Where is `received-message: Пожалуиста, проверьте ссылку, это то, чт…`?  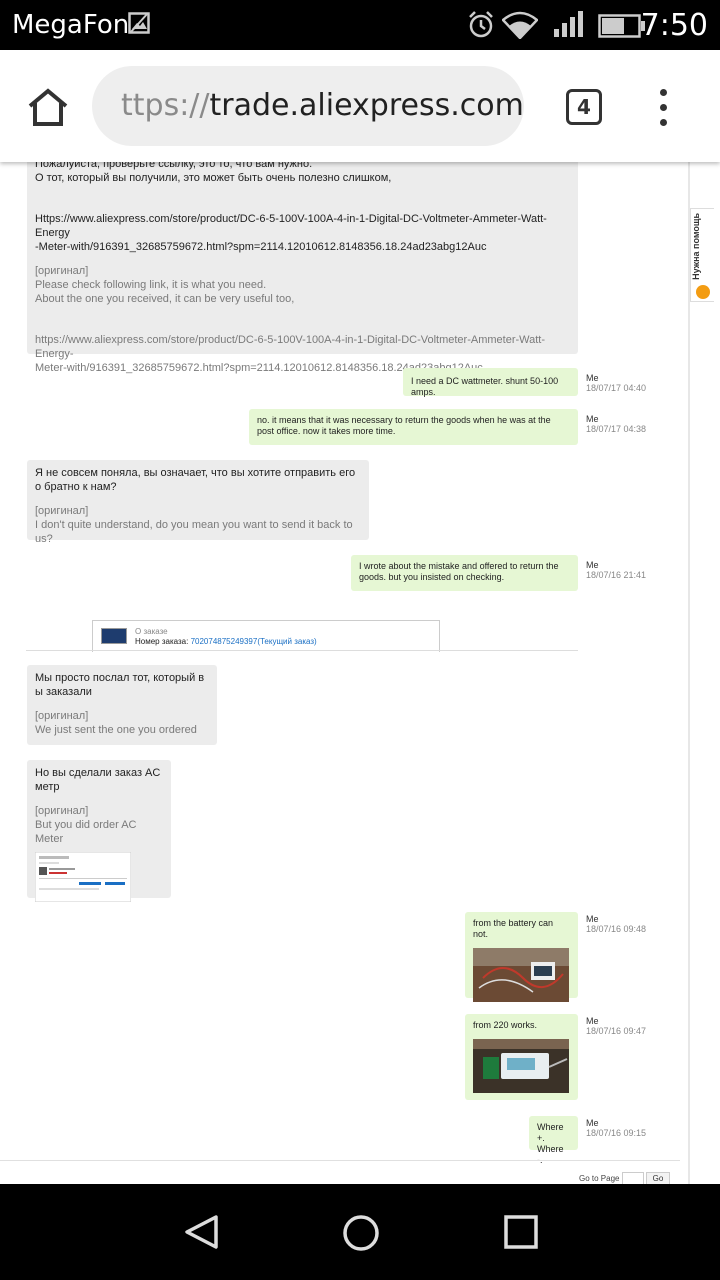
received-message: Пожалуиста, проверьте ссылку, это то, чт… is located at coordinates (302, 268).